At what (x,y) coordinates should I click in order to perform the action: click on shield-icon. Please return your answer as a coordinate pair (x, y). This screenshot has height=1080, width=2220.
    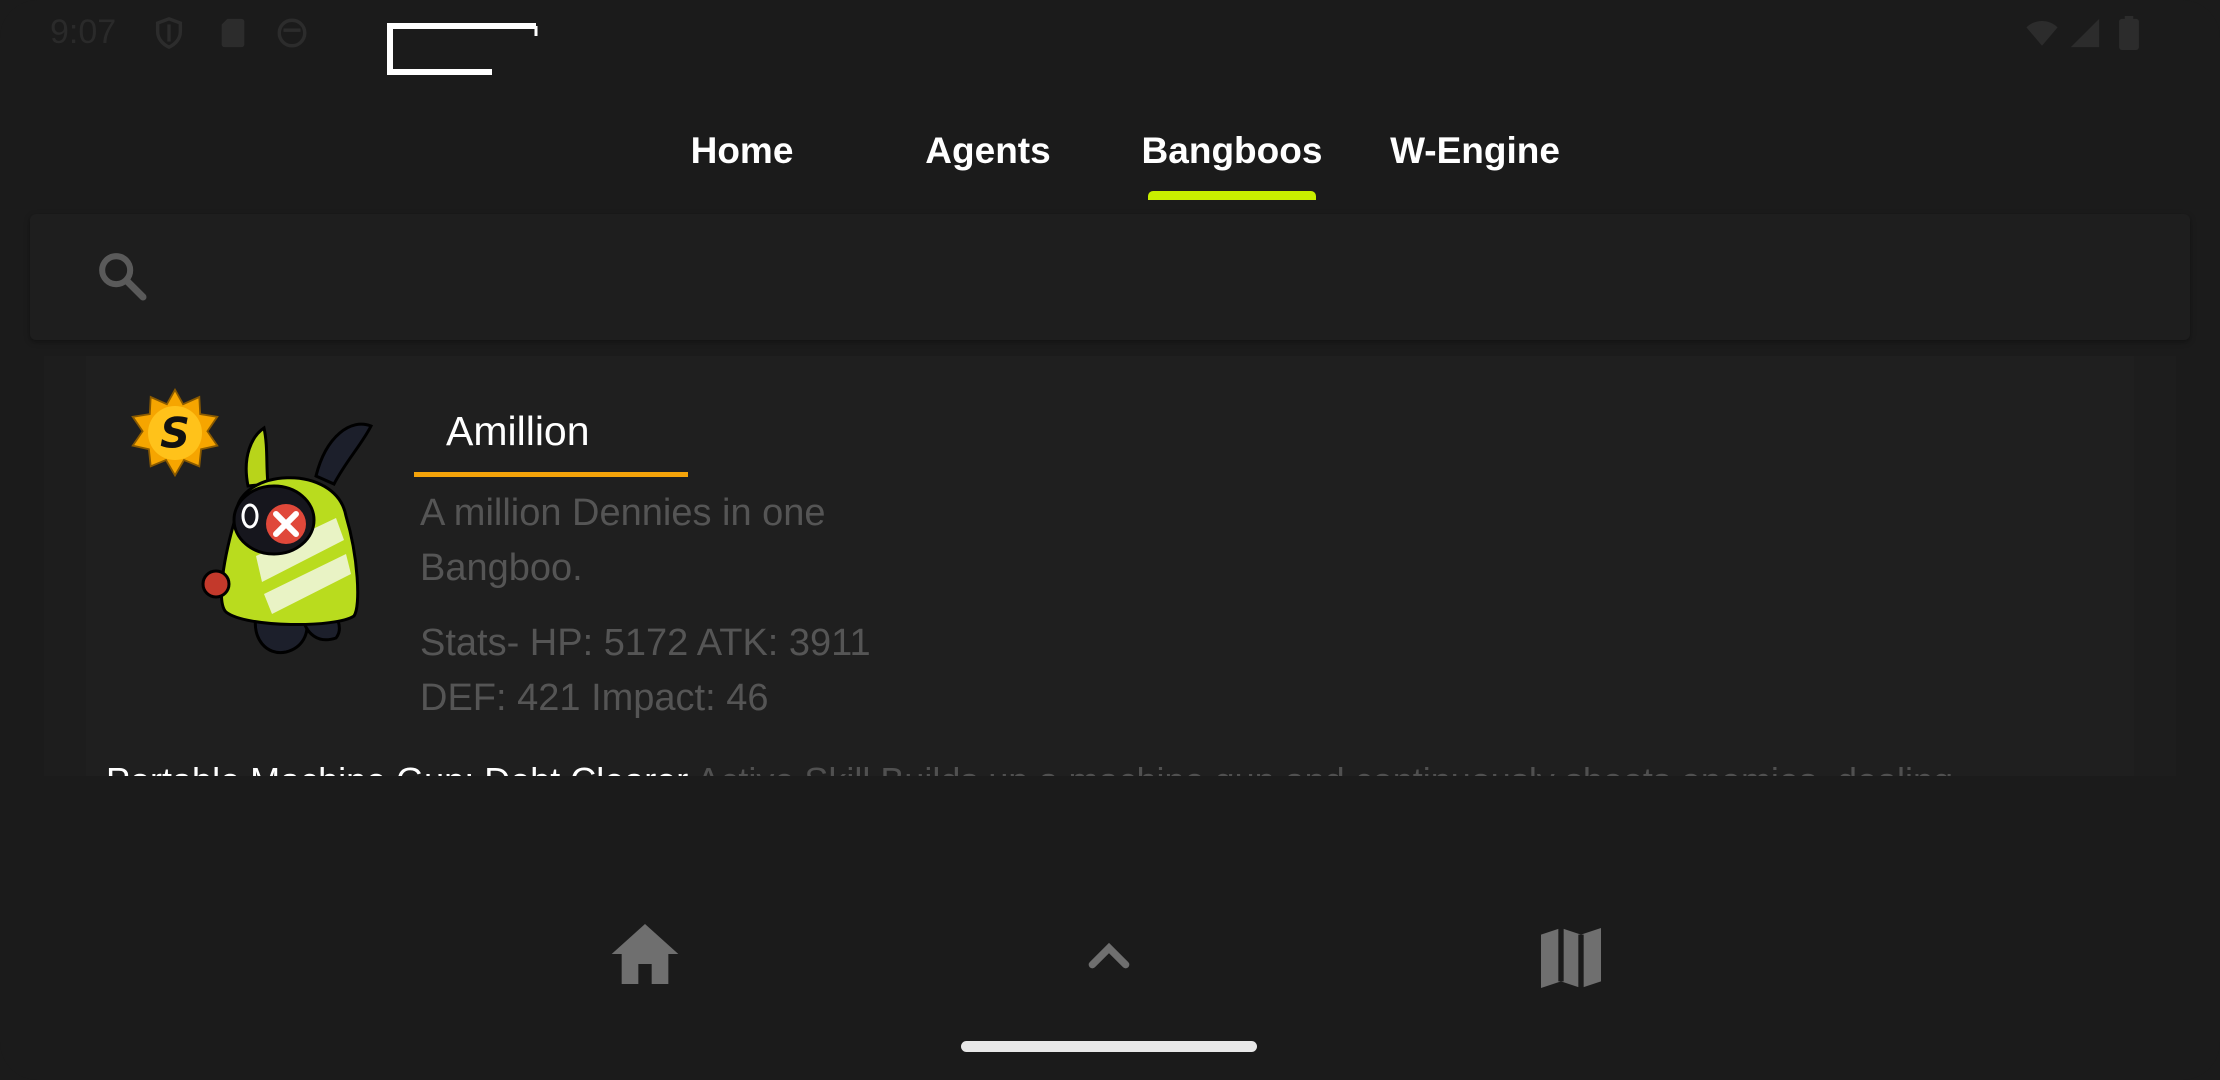
    Looking at the image, I should click on (169, 33).